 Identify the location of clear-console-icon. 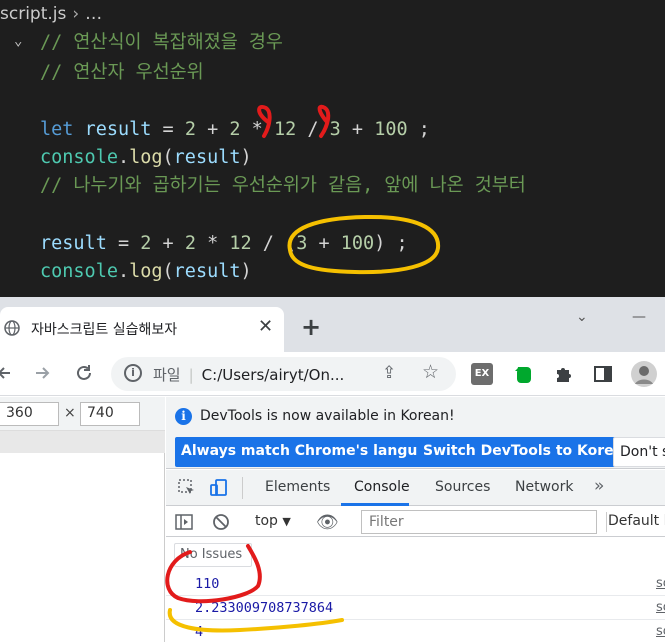
(221, 522).